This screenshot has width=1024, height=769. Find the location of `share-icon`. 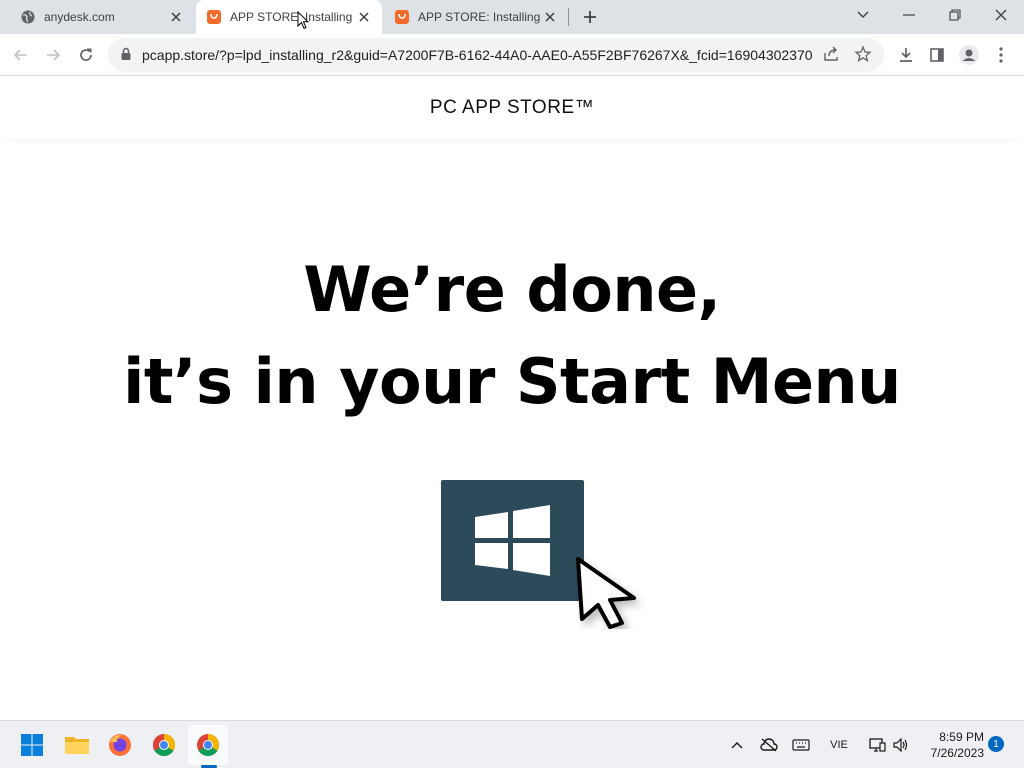

share-icon is located at coordinates (831, 56).